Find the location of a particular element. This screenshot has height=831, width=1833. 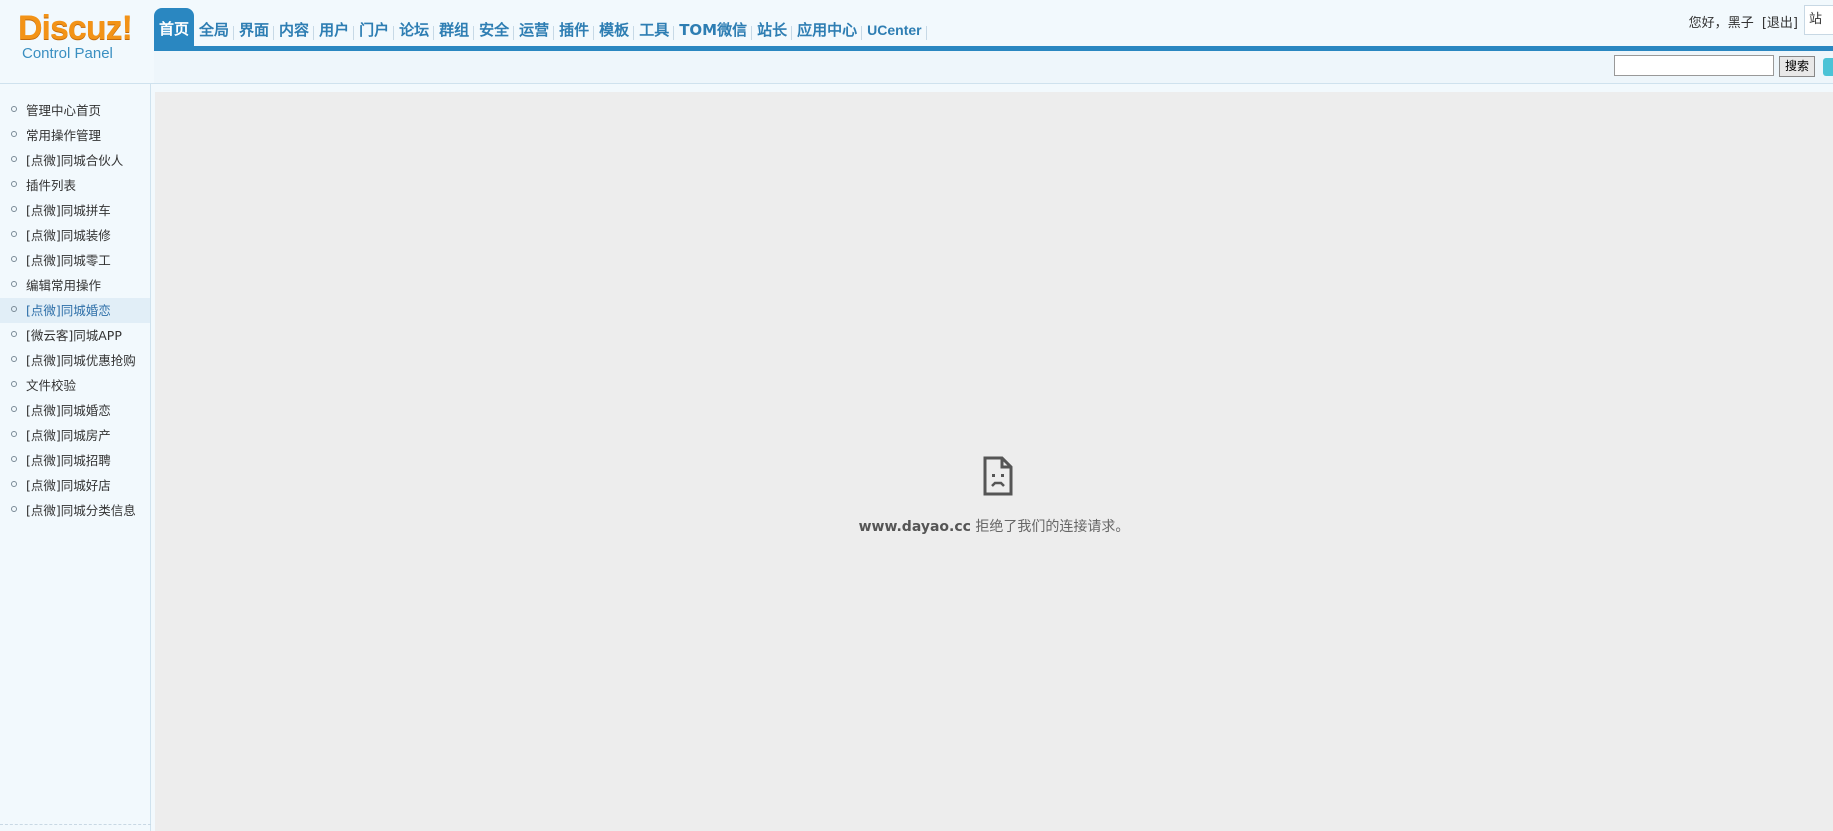

search-button: 搜索 is located at coordinates (1797, 66).